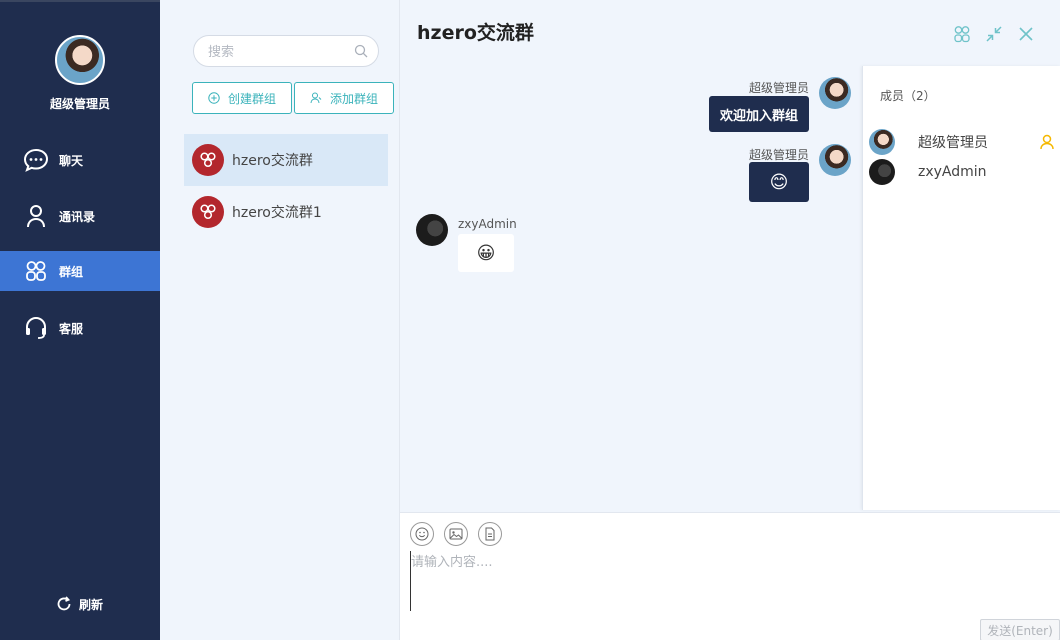 The height and width of the screenshot is (640, 1060). What do you see at coordinates (962, 34) in the screenshot?
I see `members-toggle-icon` at bounding box center [962, 34].